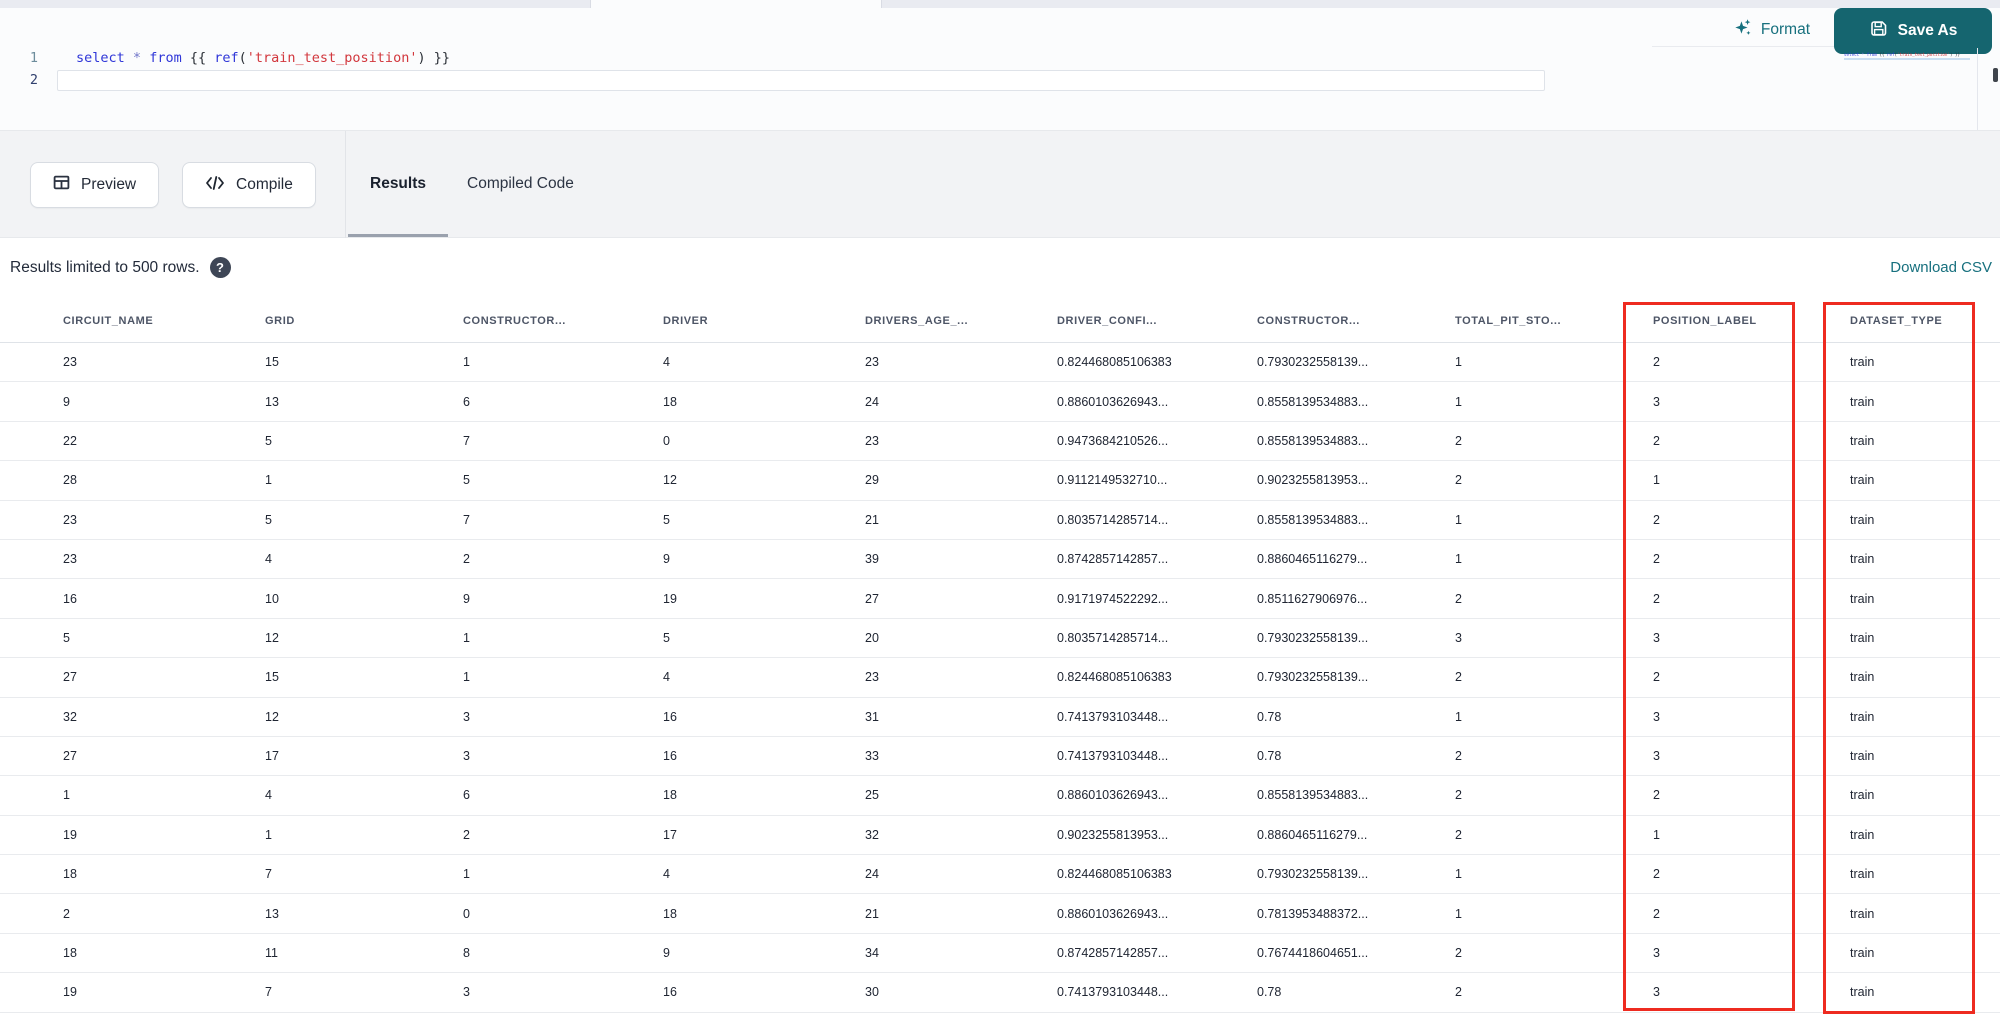 This screenshot has width=2000, height=1020. What do you see at coordinates (1269, 756) in the screenshot?
I see `table-cell: 0.78` at bounding box center [1269, 756].